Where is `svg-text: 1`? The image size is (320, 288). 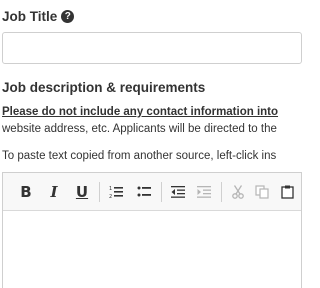 svg-text: 1 is located at coordinates (110, 189).